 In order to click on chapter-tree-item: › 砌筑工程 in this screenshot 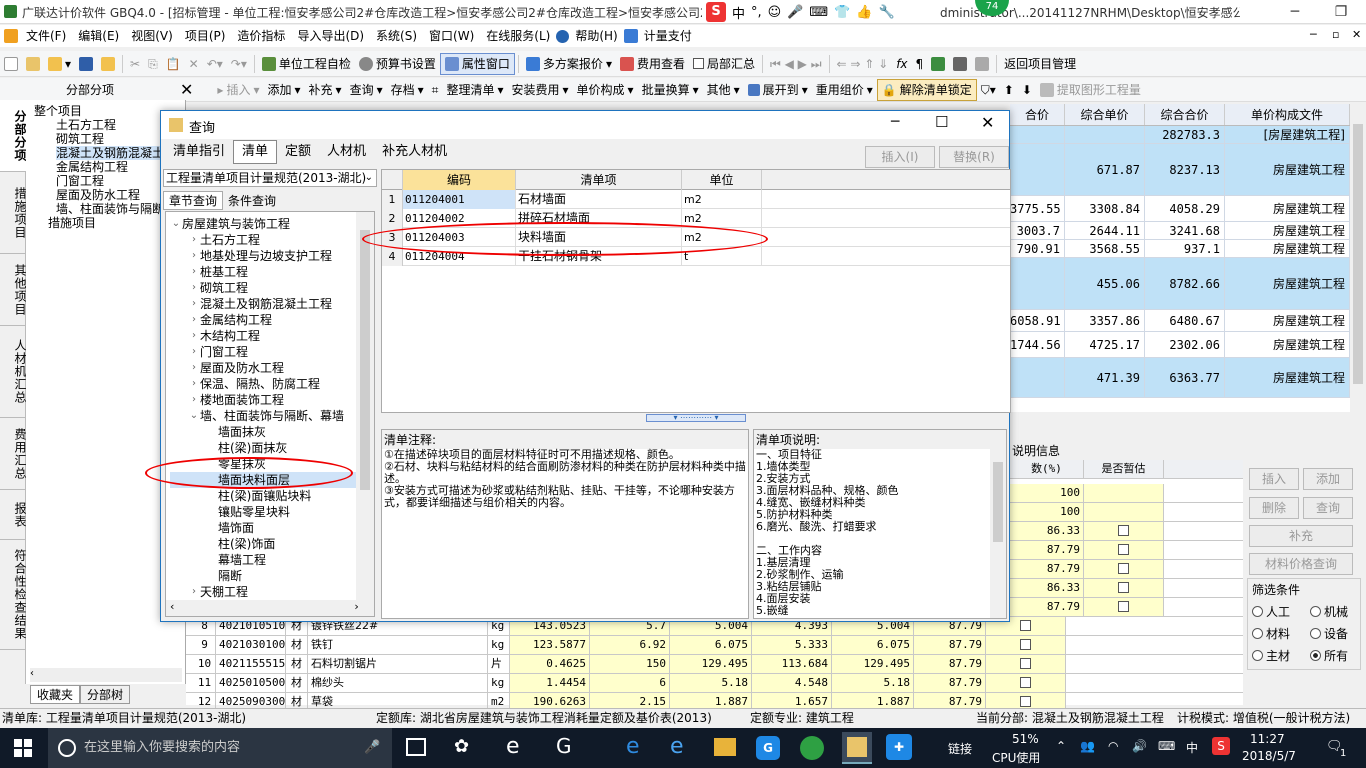, I will do `click(272, 288)`.